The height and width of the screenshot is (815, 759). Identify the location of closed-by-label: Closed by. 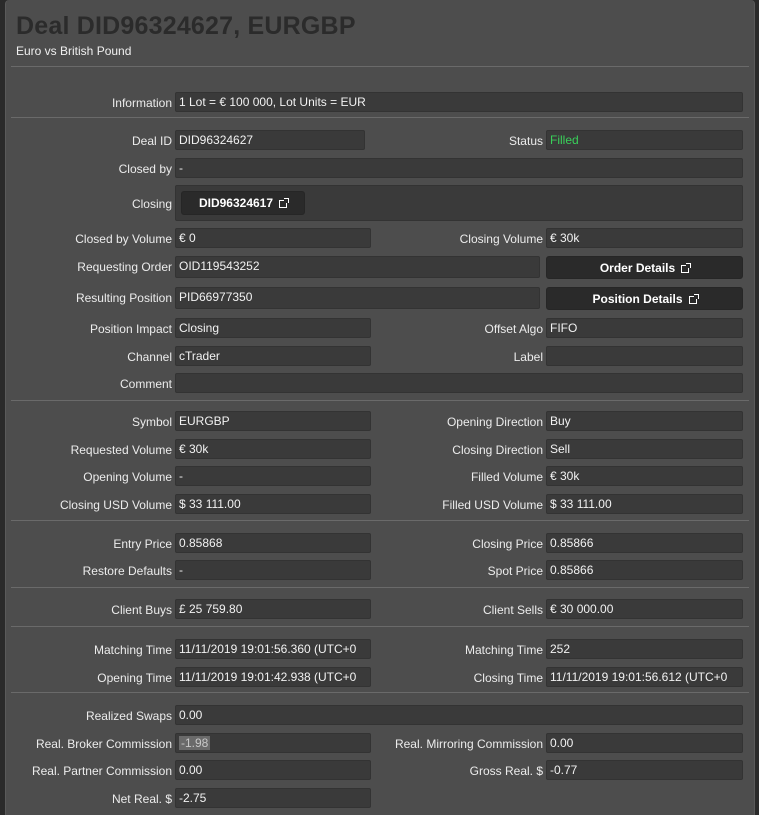
(145, 169).